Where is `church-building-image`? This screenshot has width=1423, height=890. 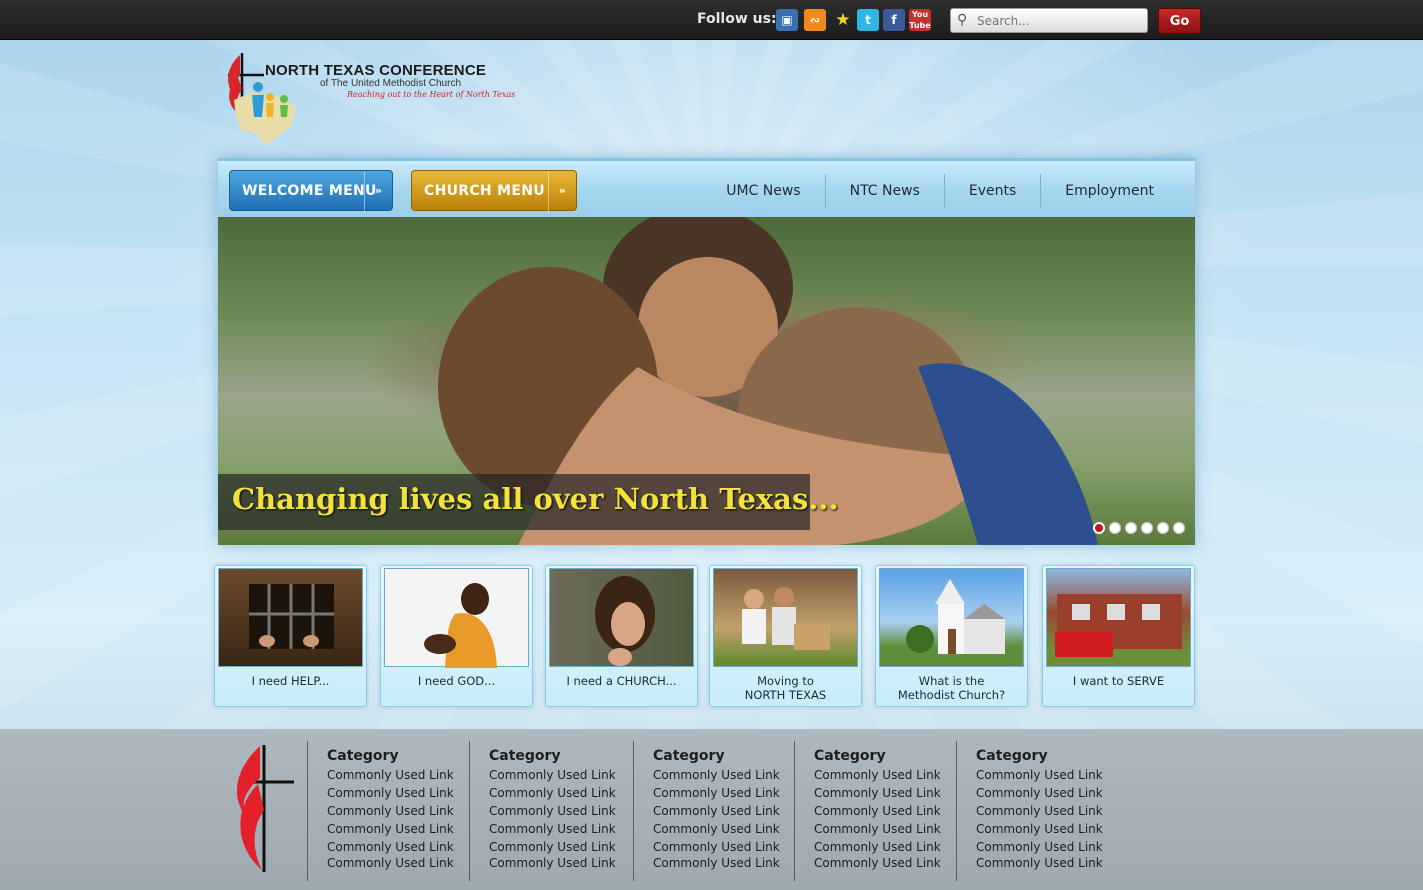 church-building-image is located at coordinates (955, 616).